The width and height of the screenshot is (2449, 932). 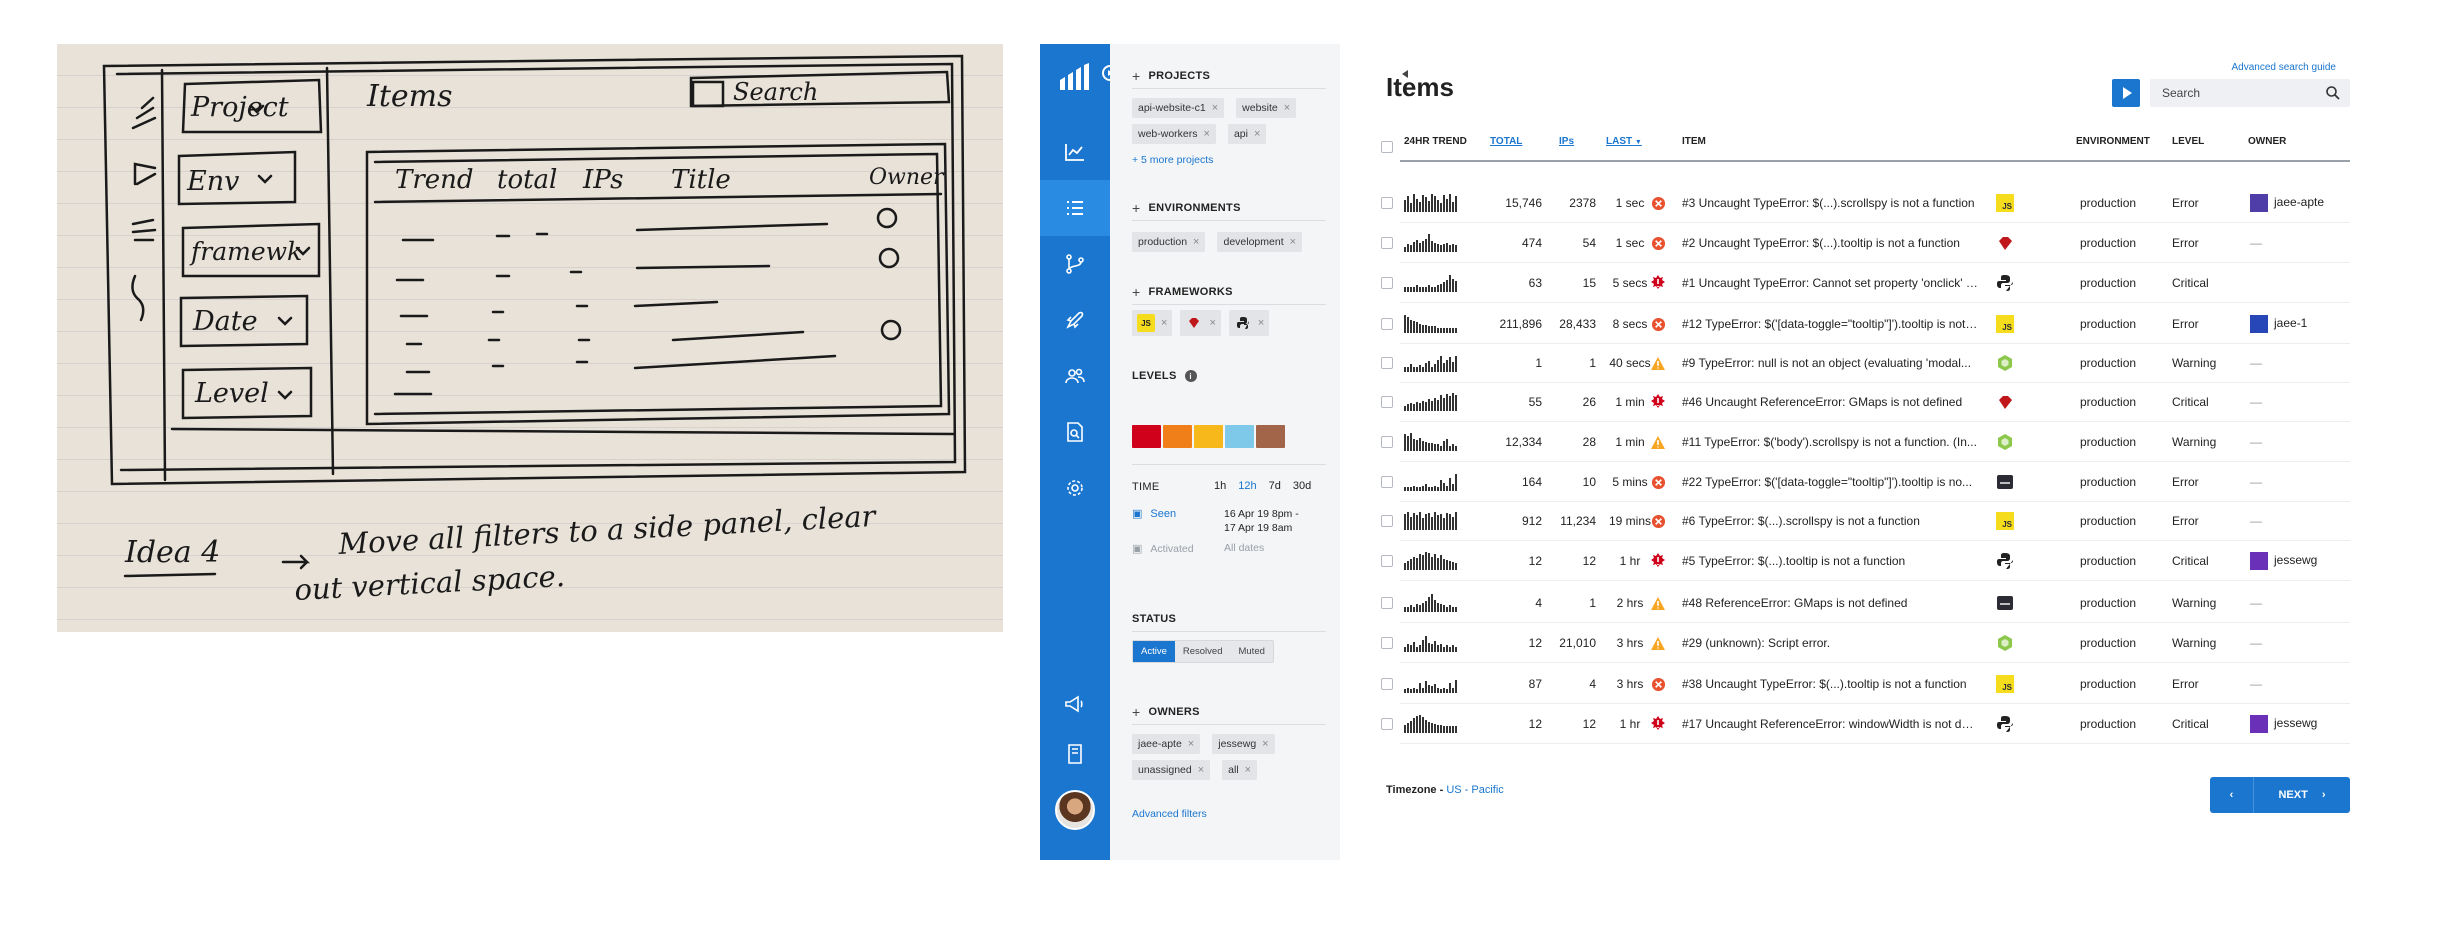 What do you see at coordinates (1075, 208) in the screenshot?
I see `rail-items` at bounding box center [1075, 208].